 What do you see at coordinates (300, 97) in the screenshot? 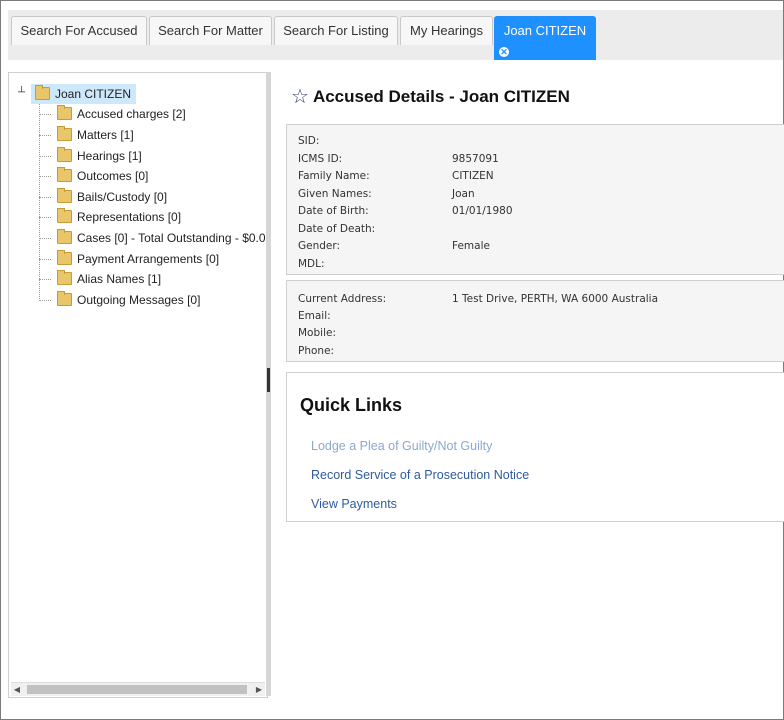
I see `star-icon: ☆` at bounding box center [300, 97].